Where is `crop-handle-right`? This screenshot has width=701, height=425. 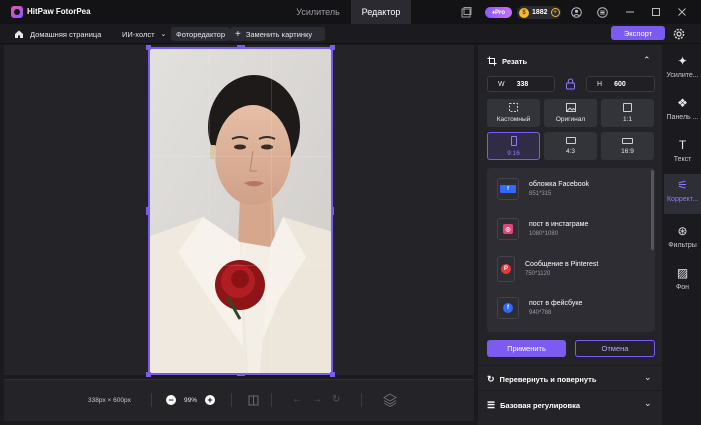 crop-handle-right is located at coordinates (332, 211).